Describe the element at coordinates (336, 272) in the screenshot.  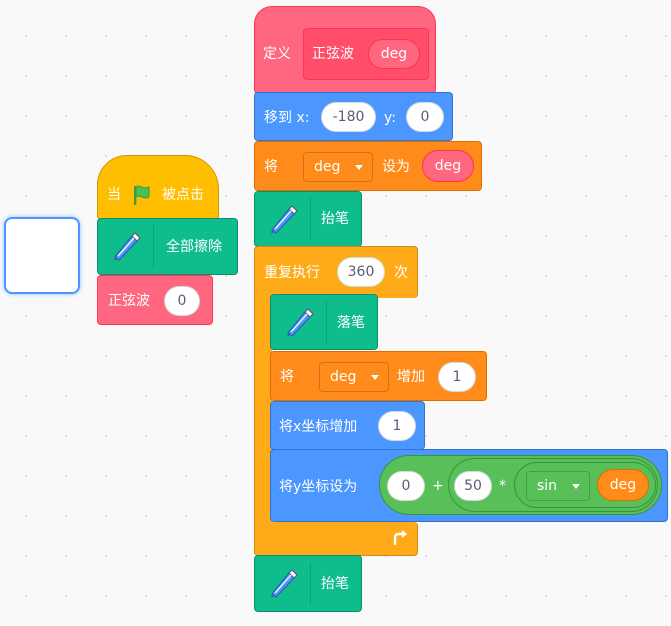
I see `repeat-arm-top: 重复执行 360 次` at that location.